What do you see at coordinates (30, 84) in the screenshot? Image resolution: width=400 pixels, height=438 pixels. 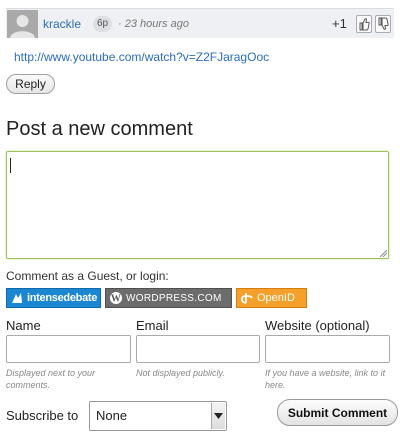 I see `reply-button: Reply` at bounding box center [30, 84].